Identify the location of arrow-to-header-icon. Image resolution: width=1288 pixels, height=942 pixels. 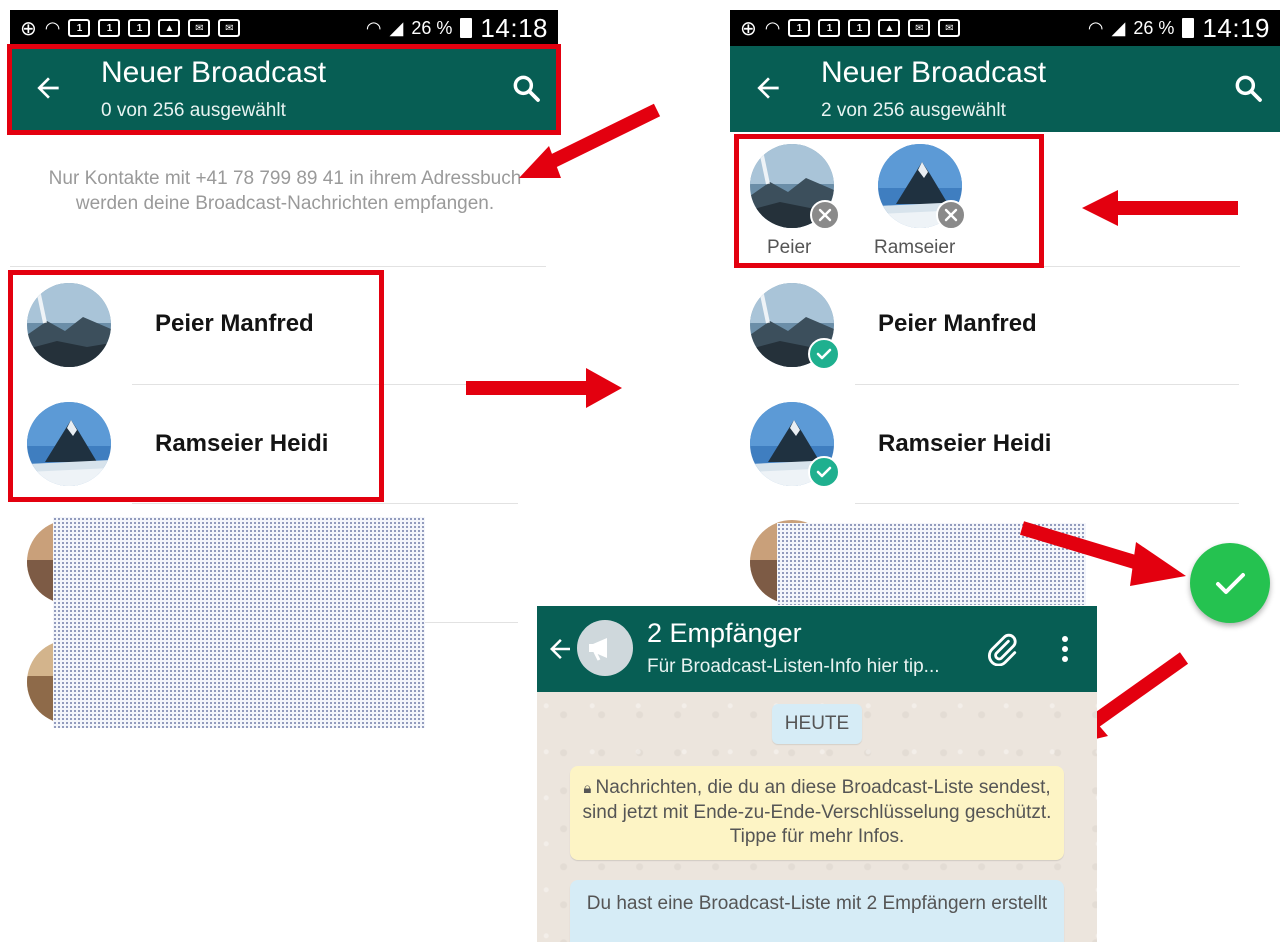
(590, 140).